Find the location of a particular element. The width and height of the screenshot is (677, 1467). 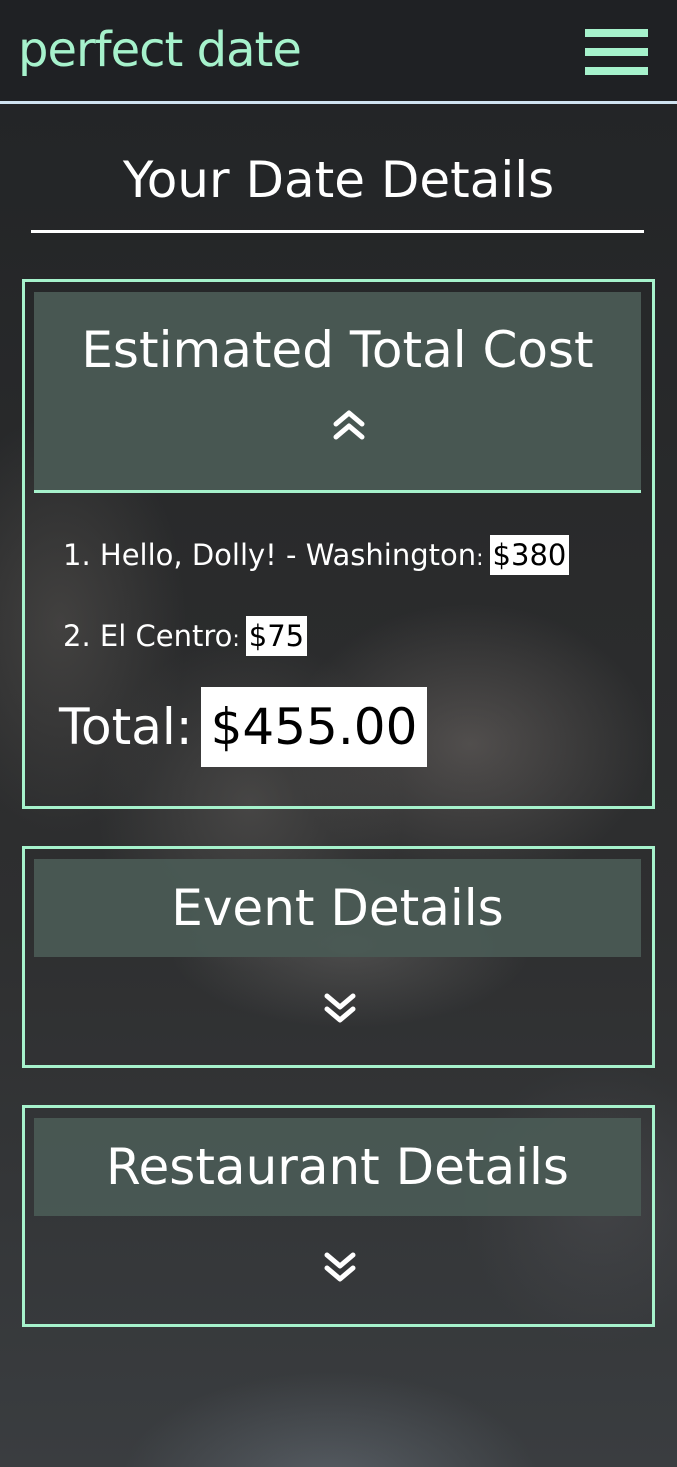

cost-item-label: 1. Hello, Dolly! - Washington is located at coordinates (270, 555).